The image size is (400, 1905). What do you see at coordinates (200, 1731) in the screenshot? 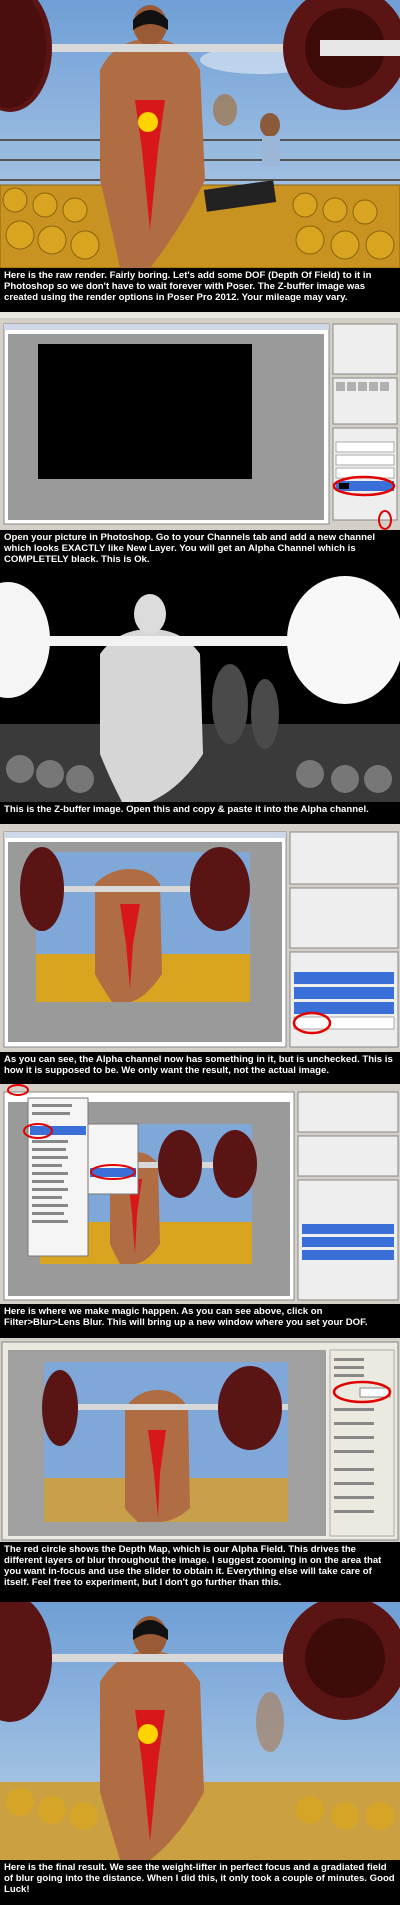
I see `final-result-image` at bounding box center [200, 1731].